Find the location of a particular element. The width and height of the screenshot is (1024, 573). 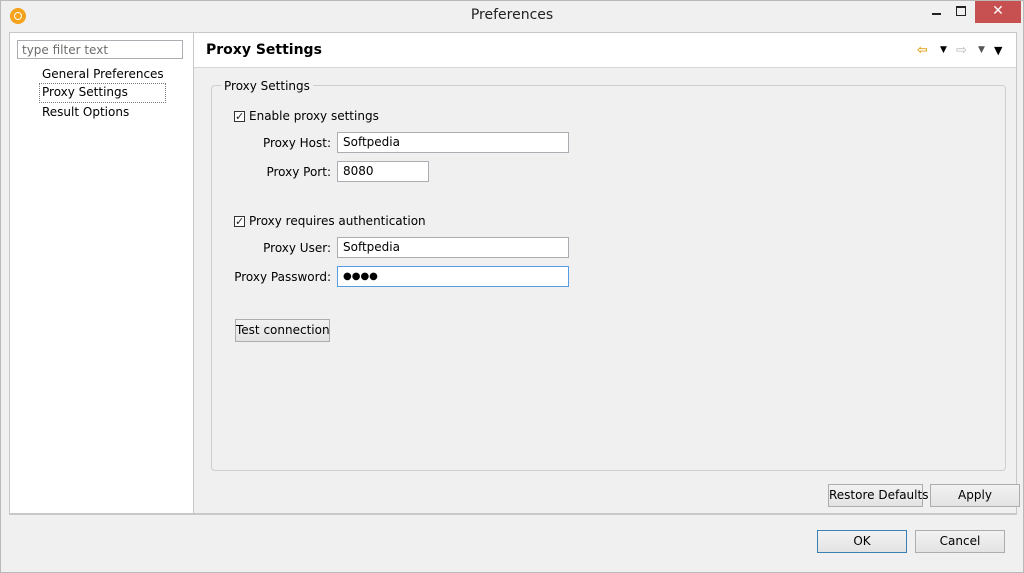

page-title: Proxy Settings is located at coordinates (264, 50).